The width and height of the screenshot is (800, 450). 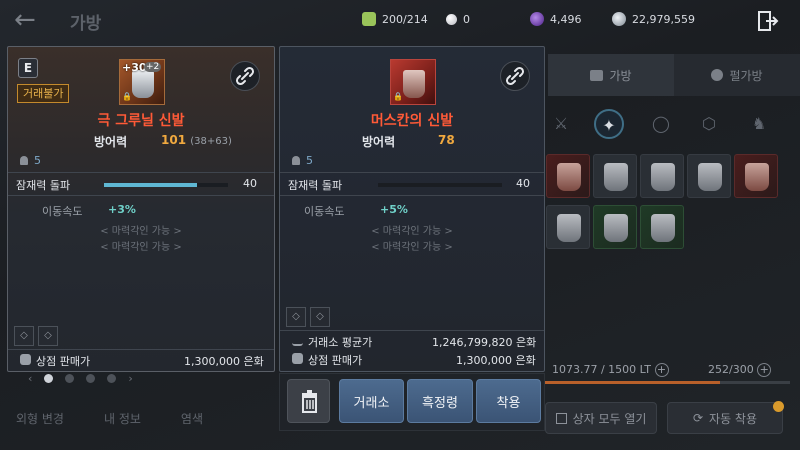 What do you see at coordinates (620, 75) in the screenshot?
I see `tab-bag-label: 가방` at bounding box center [620, 75].